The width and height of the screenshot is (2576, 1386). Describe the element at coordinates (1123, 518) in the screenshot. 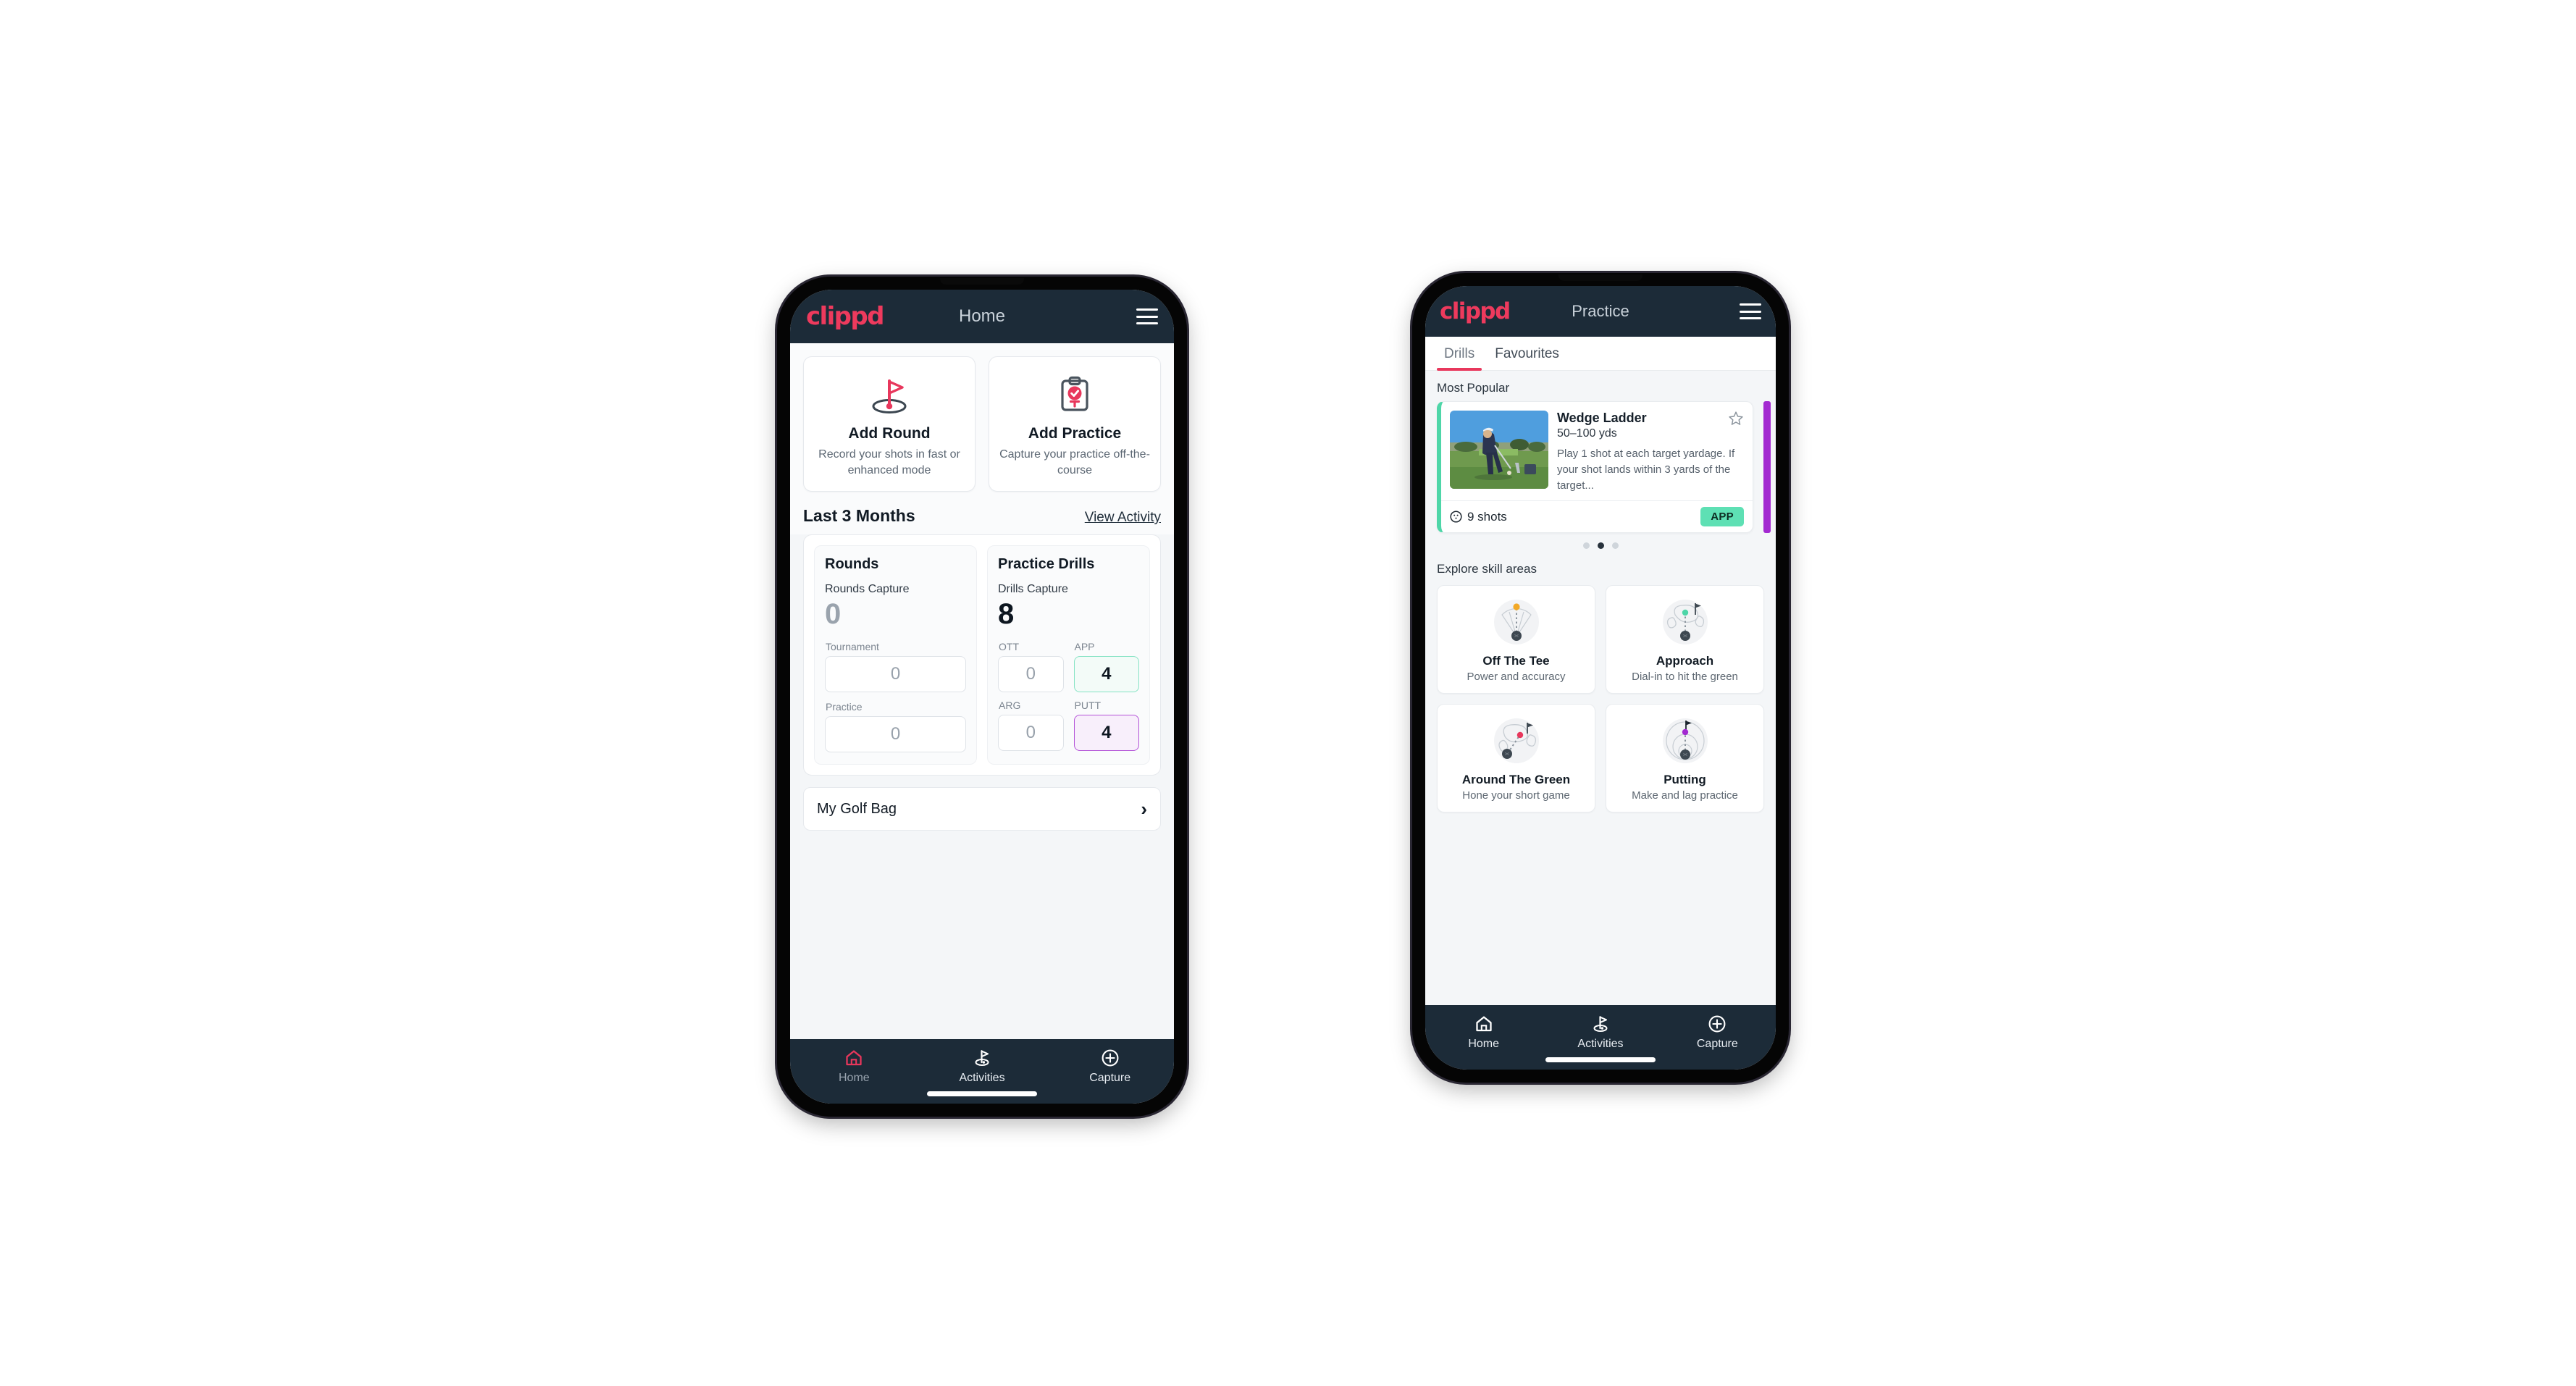

I see `view-activity-link: View Activity` at that location.